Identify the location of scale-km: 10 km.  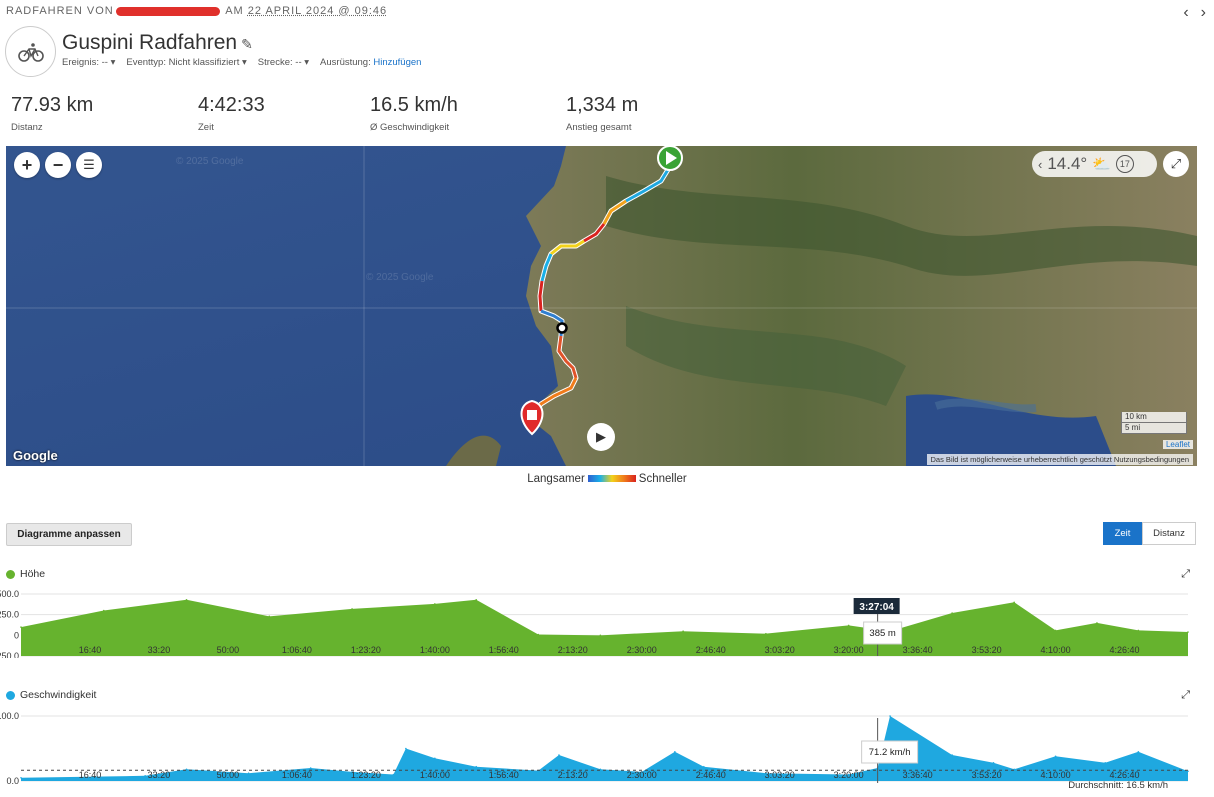
(1154, 417).